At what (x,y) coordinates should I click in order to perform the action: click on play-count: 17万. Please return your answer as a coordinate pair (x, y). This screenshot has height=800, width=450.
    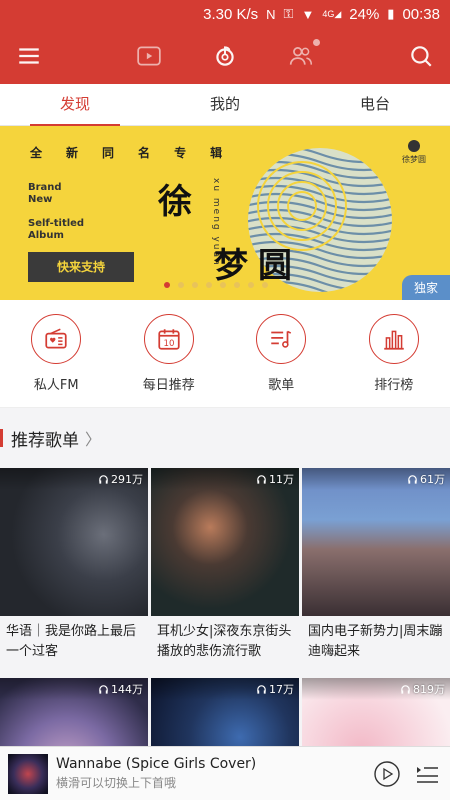
    Looking at the image, I should click on (275, 689).